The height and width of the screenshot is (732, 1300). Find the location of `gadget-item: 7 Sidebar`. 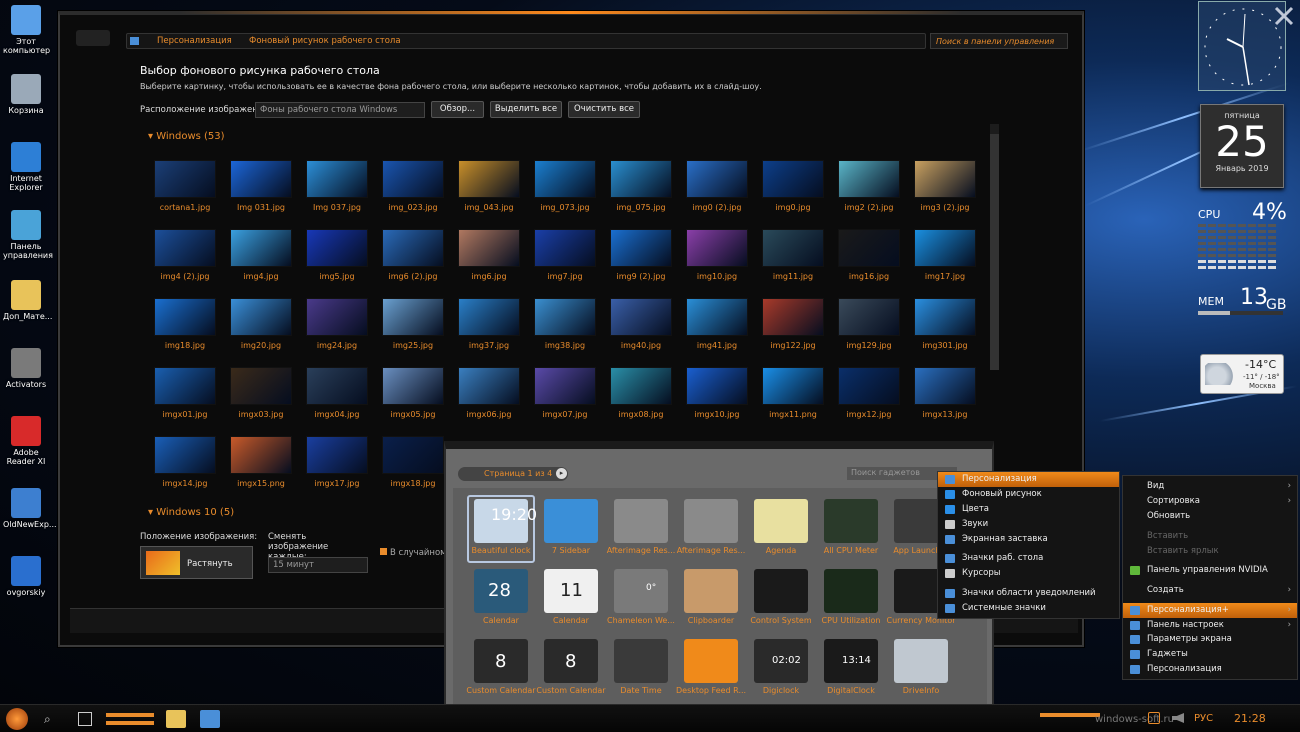

gadget-item: 7 Sidebar is located at coordinates (571, 527).